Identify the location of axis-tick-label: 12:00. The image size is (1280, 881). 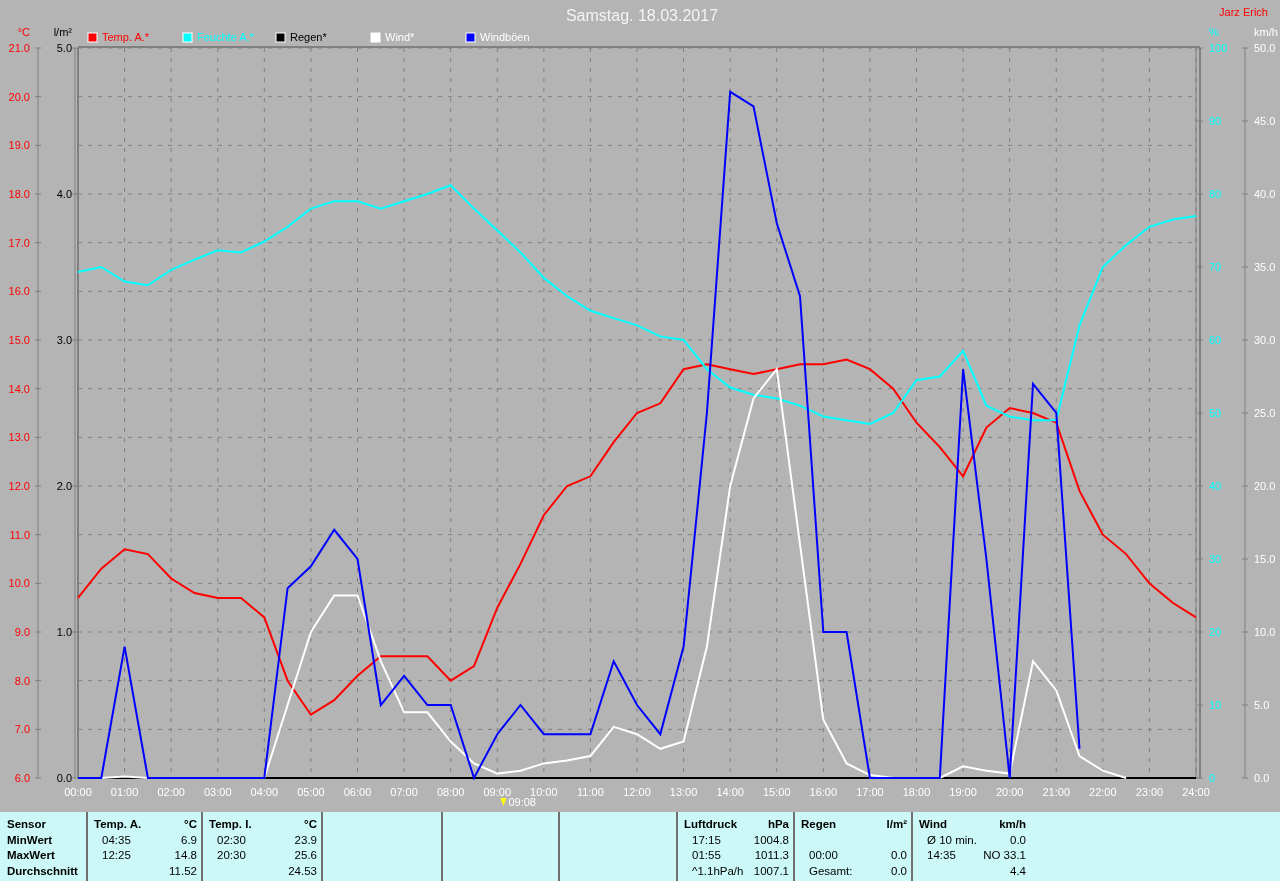
(637, 792).